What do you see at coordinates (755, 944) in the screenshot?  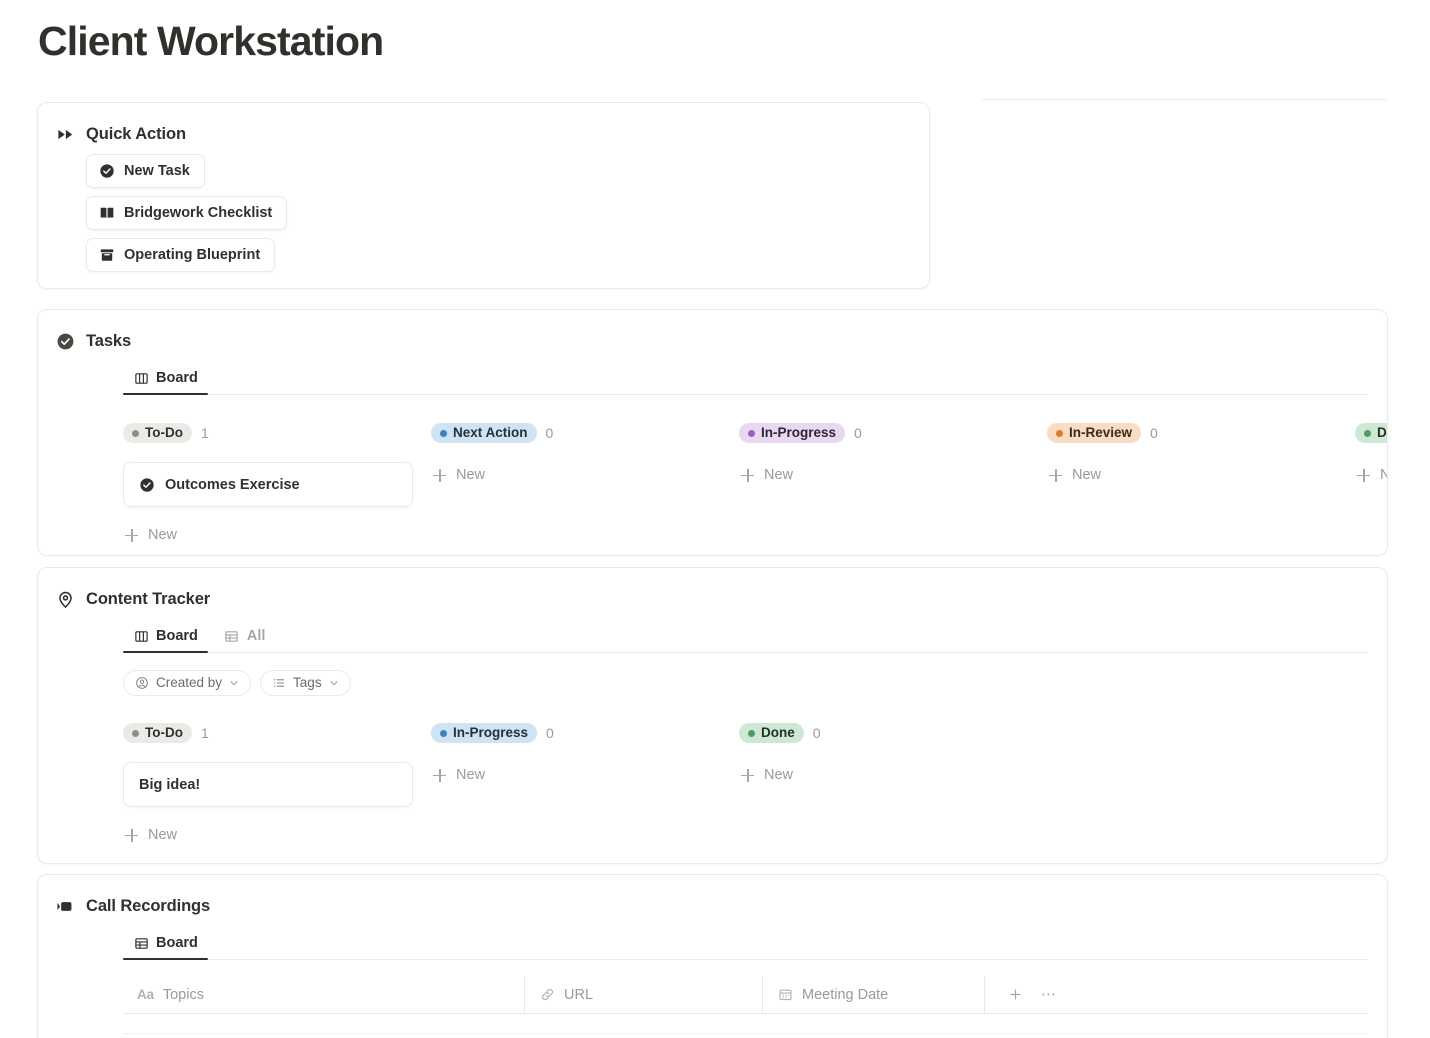 I see `call-recordings-view-tabs: Board` at bounding box center [755, 944].